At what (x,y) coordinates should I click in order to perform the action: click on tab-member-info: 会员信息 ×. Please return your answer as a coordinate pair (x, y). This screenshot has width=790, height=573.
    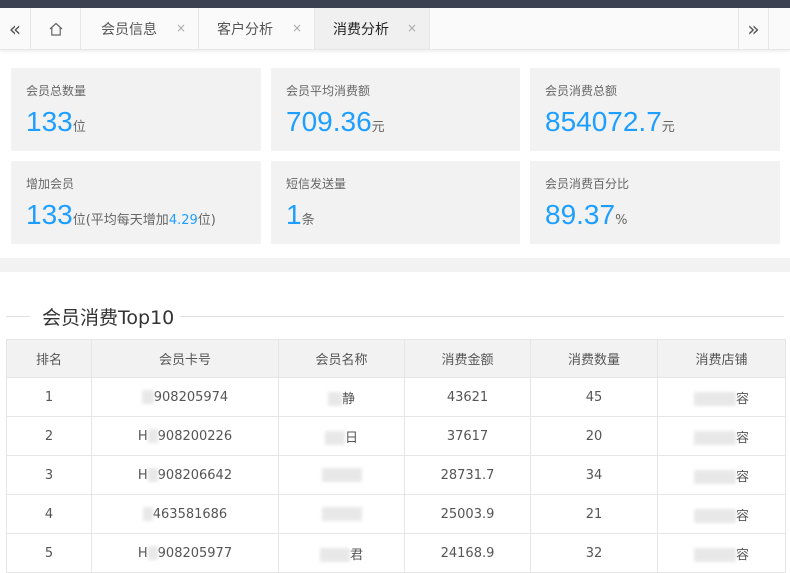
    Looking at the image, I should click on (140, 28).